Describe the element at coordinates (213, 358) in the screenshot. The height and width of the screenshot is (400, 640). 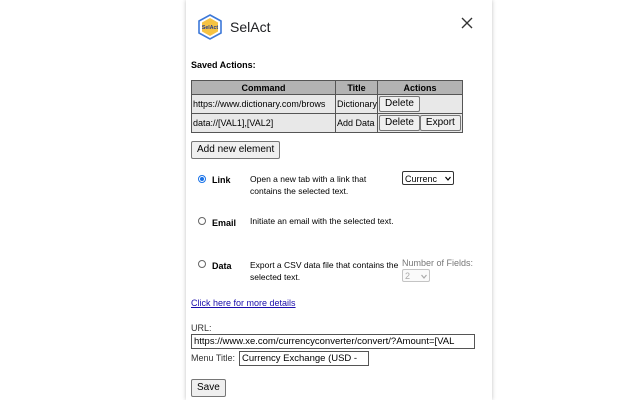
I see `menu-title-label: Menu Title:` at that location.